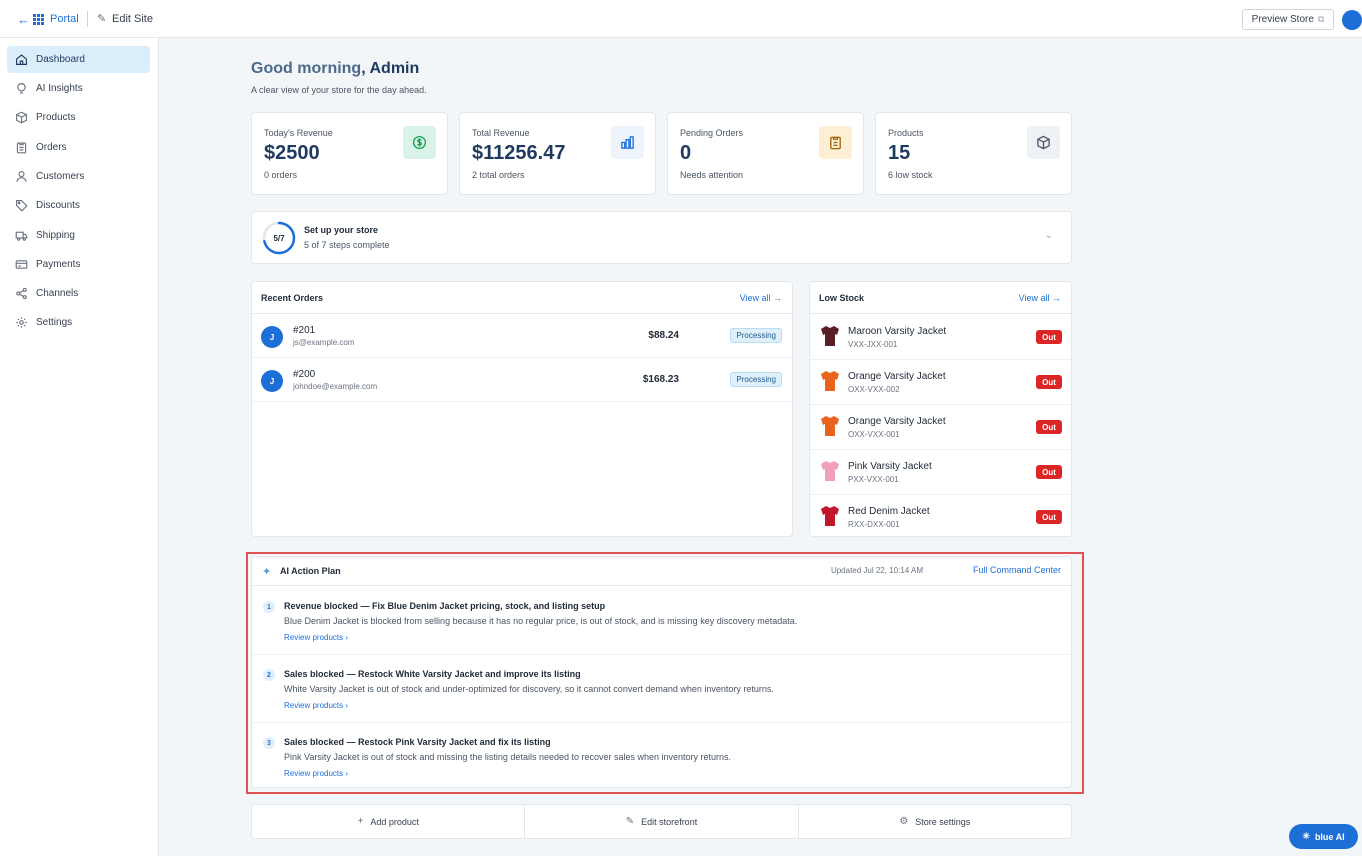 The image size is (1362, 856). Describe the element at coordinates (522, 336) in the screenshot. I see `table-row: J #201 js@example.com $88.24 Processing` at that location.